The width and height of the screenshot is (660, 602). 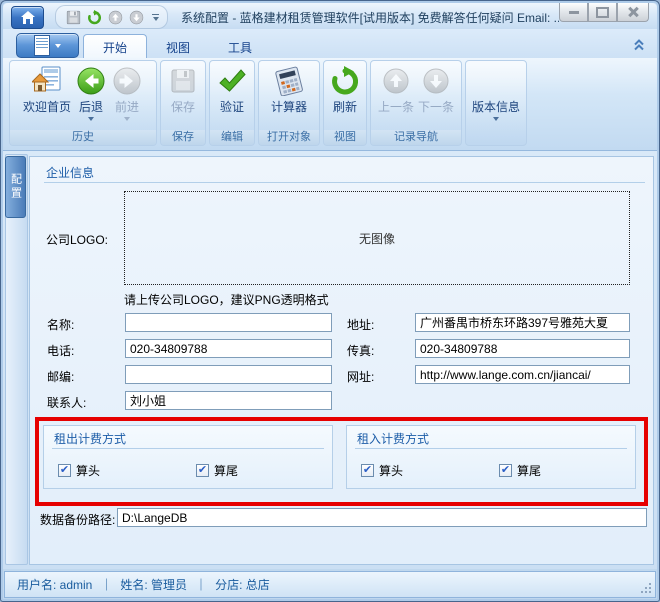 I want to click on group-caption-open-objects: 打开对象, so click(x=289, y=137).